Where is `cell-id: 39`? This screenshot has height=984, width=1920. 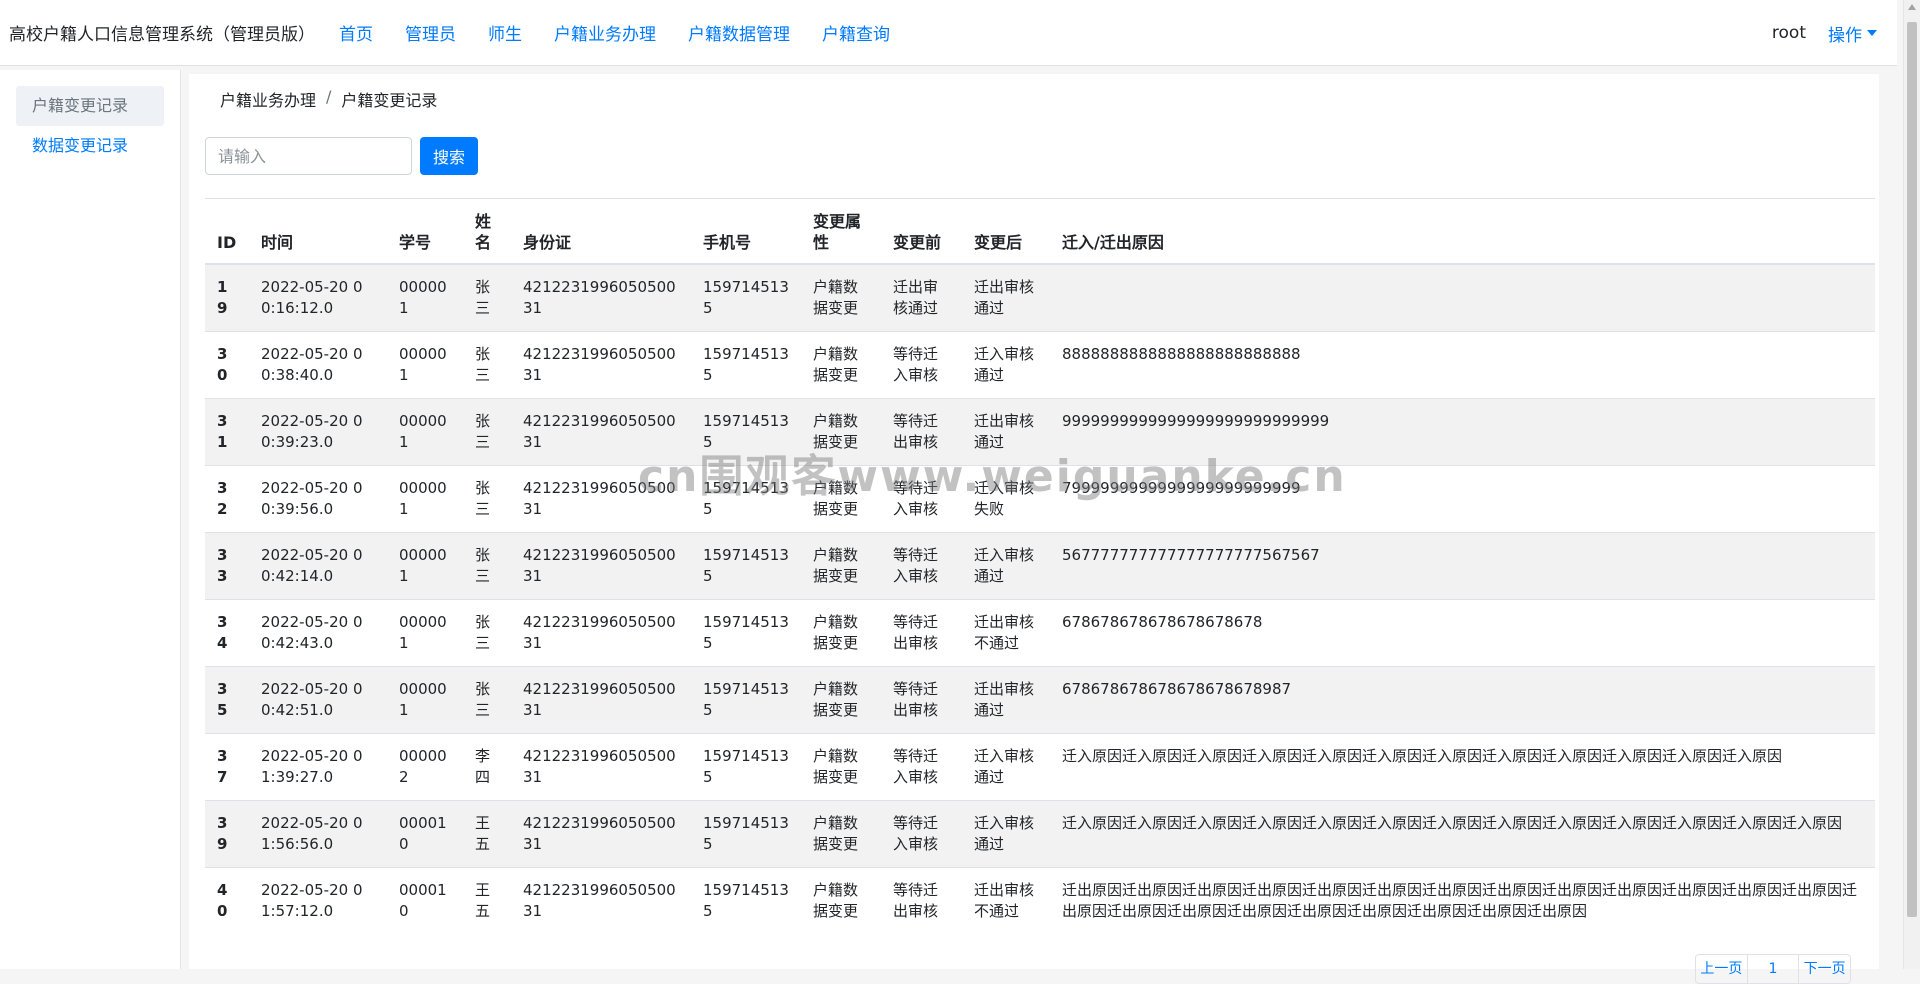
cell-id: 39 is located at coordinates (227, 834).